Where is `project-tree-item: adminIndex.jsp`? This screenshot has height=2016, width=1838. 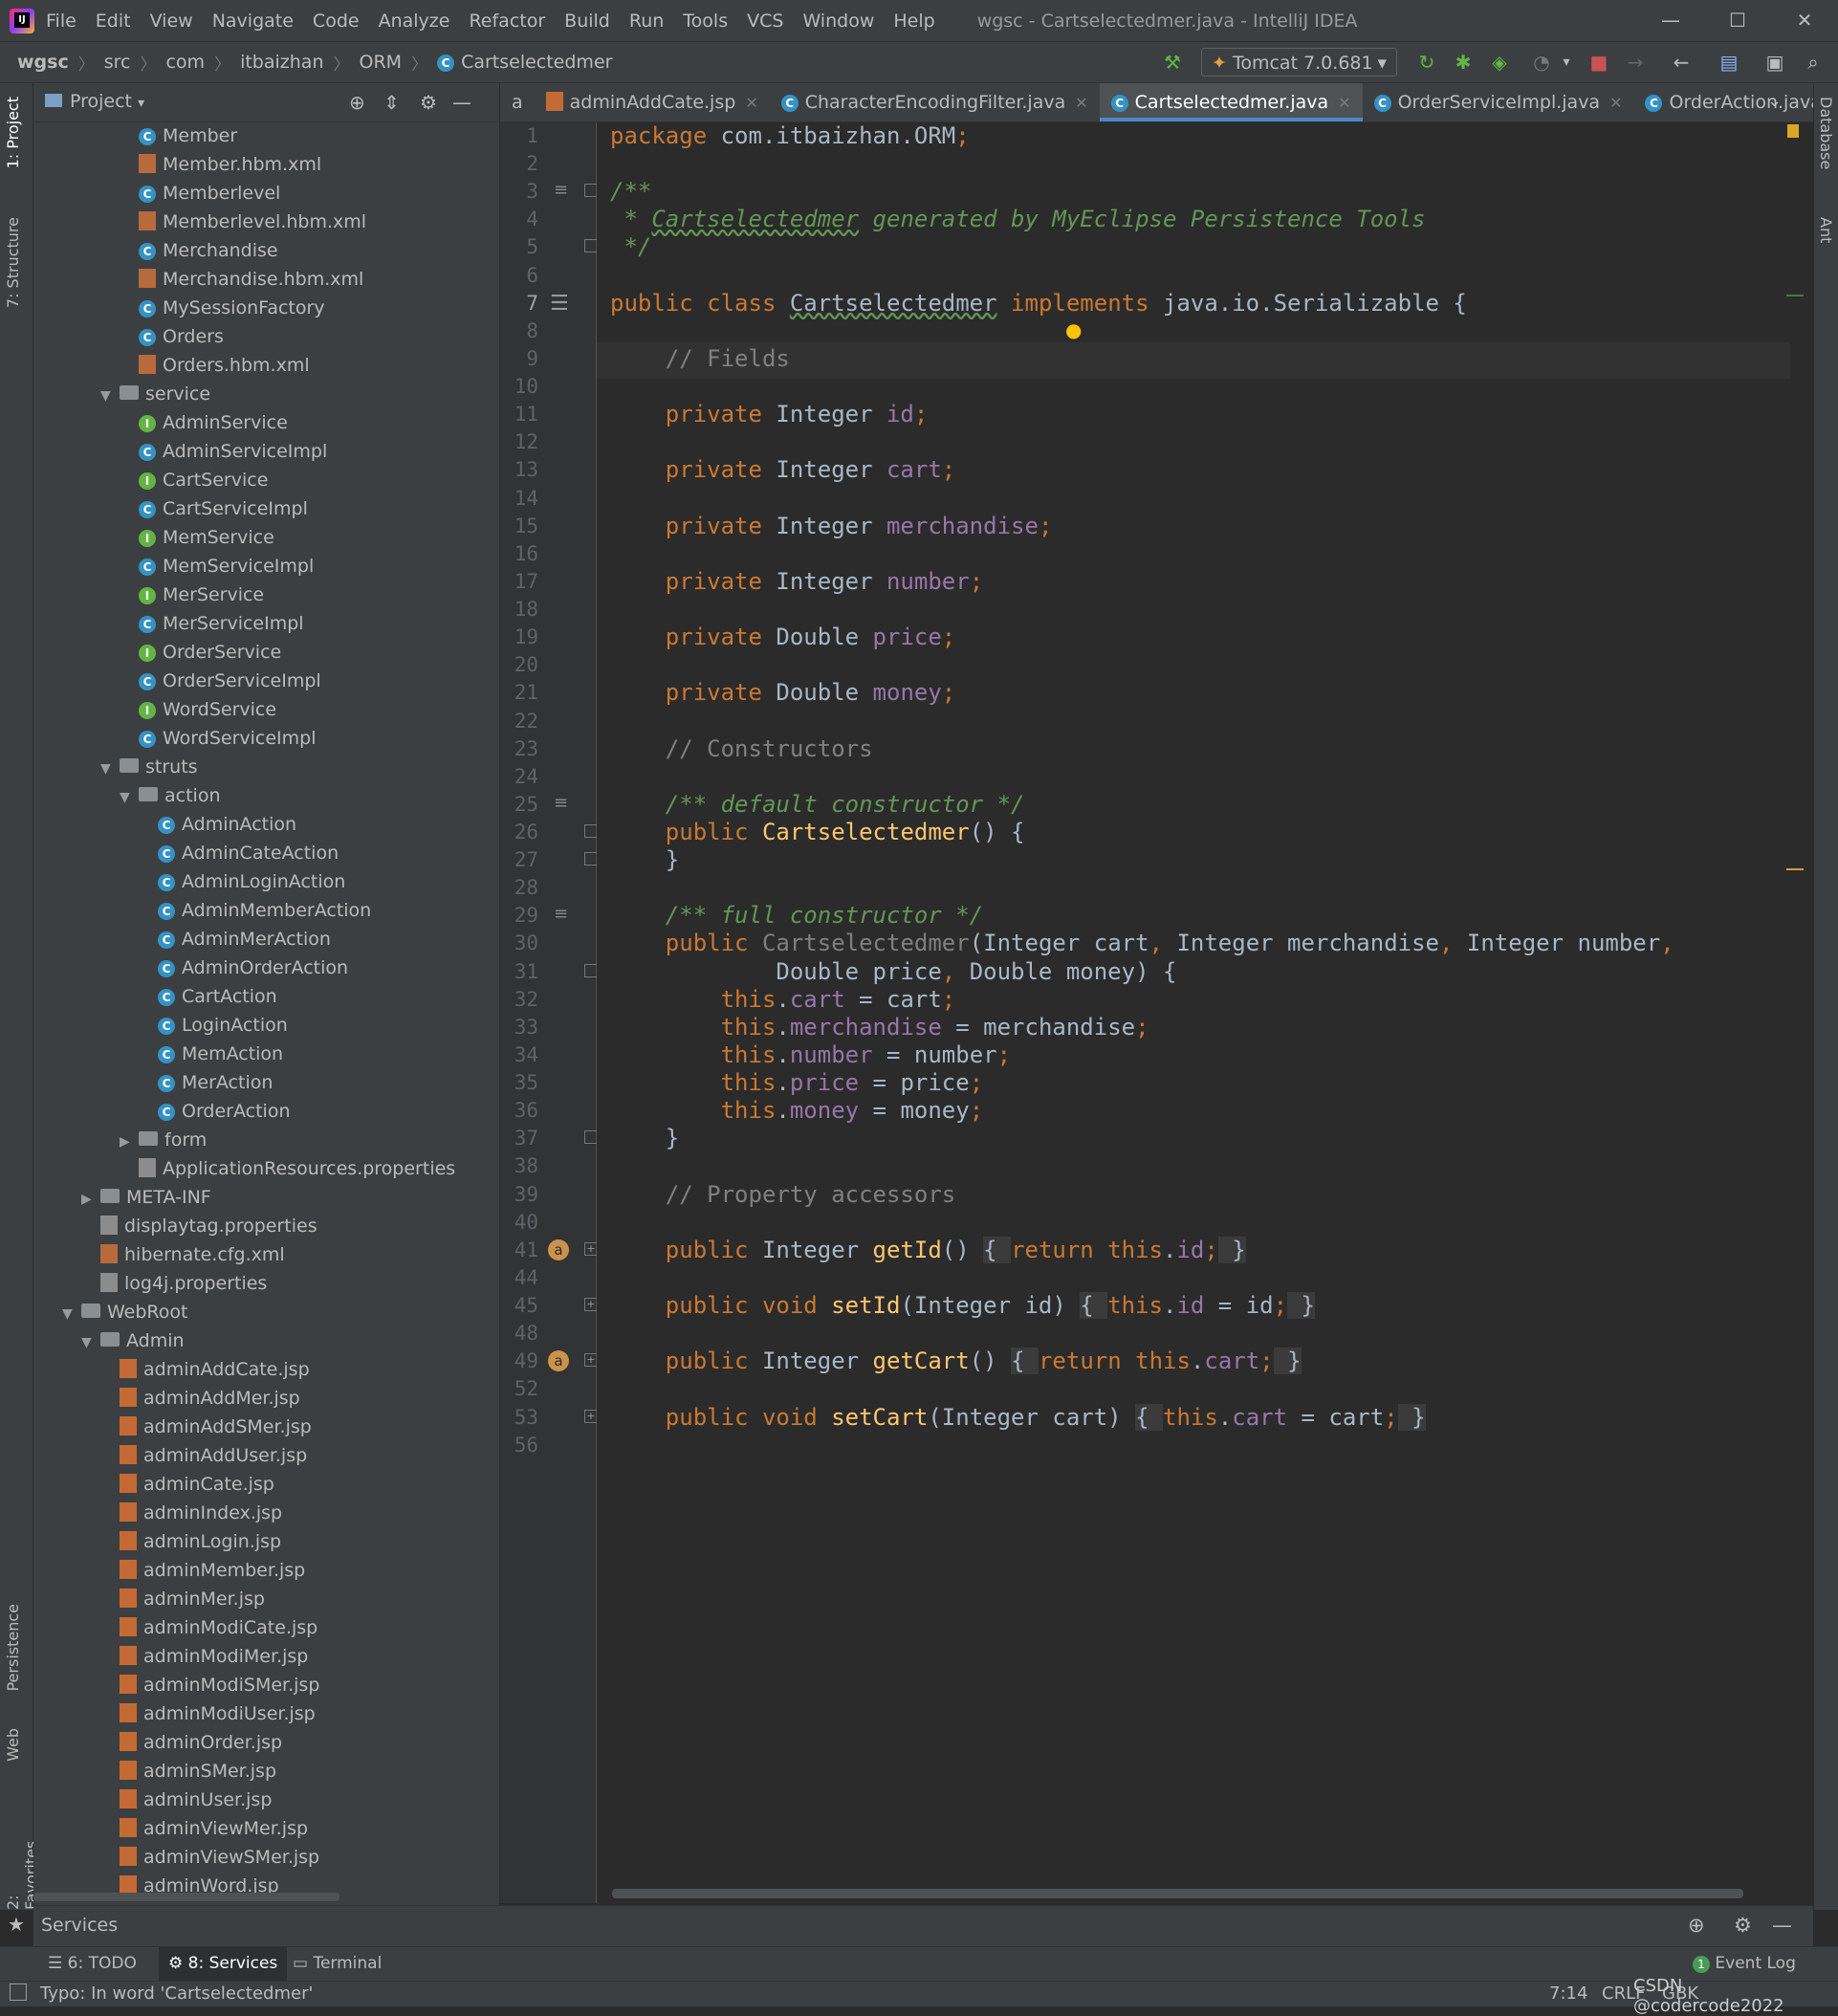 project-tree-item: adminIndex.jsp is located at coordinates (201, 1513).